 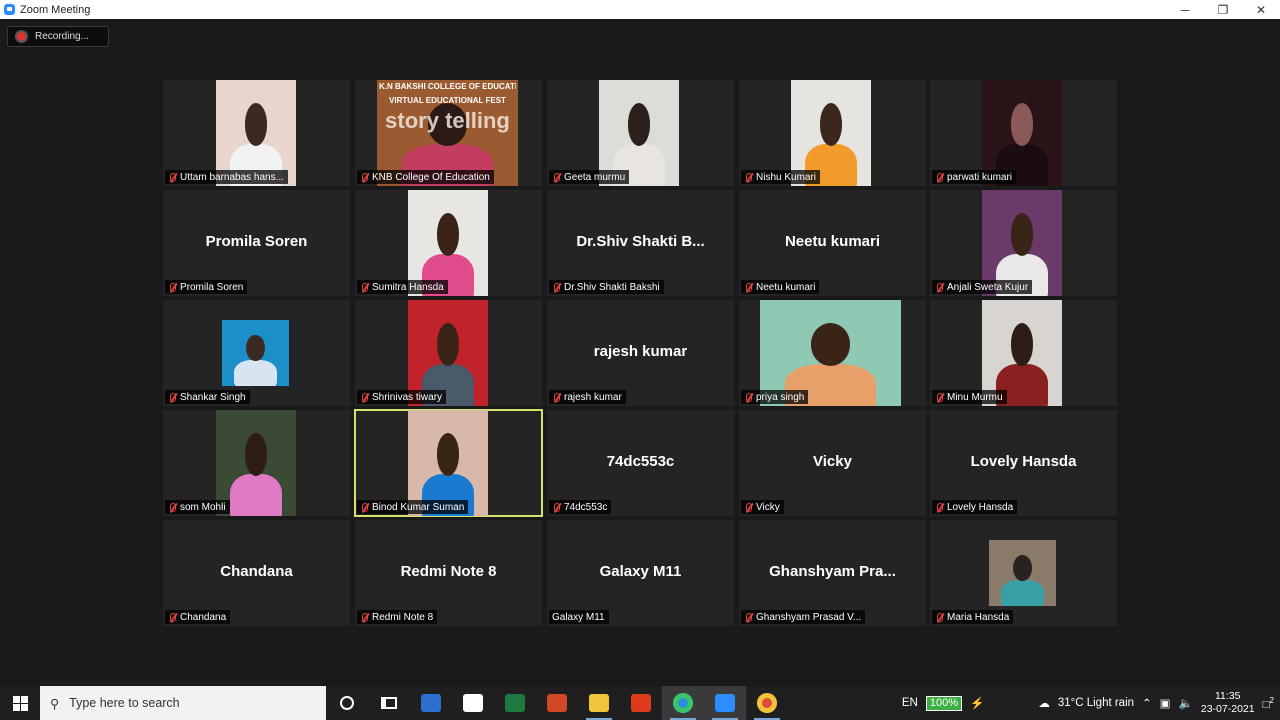 What do you see at coordinates (975, 397) in the screenshot?
I see `participant-name: Minu Murmu` at bounding box center [975, 397].